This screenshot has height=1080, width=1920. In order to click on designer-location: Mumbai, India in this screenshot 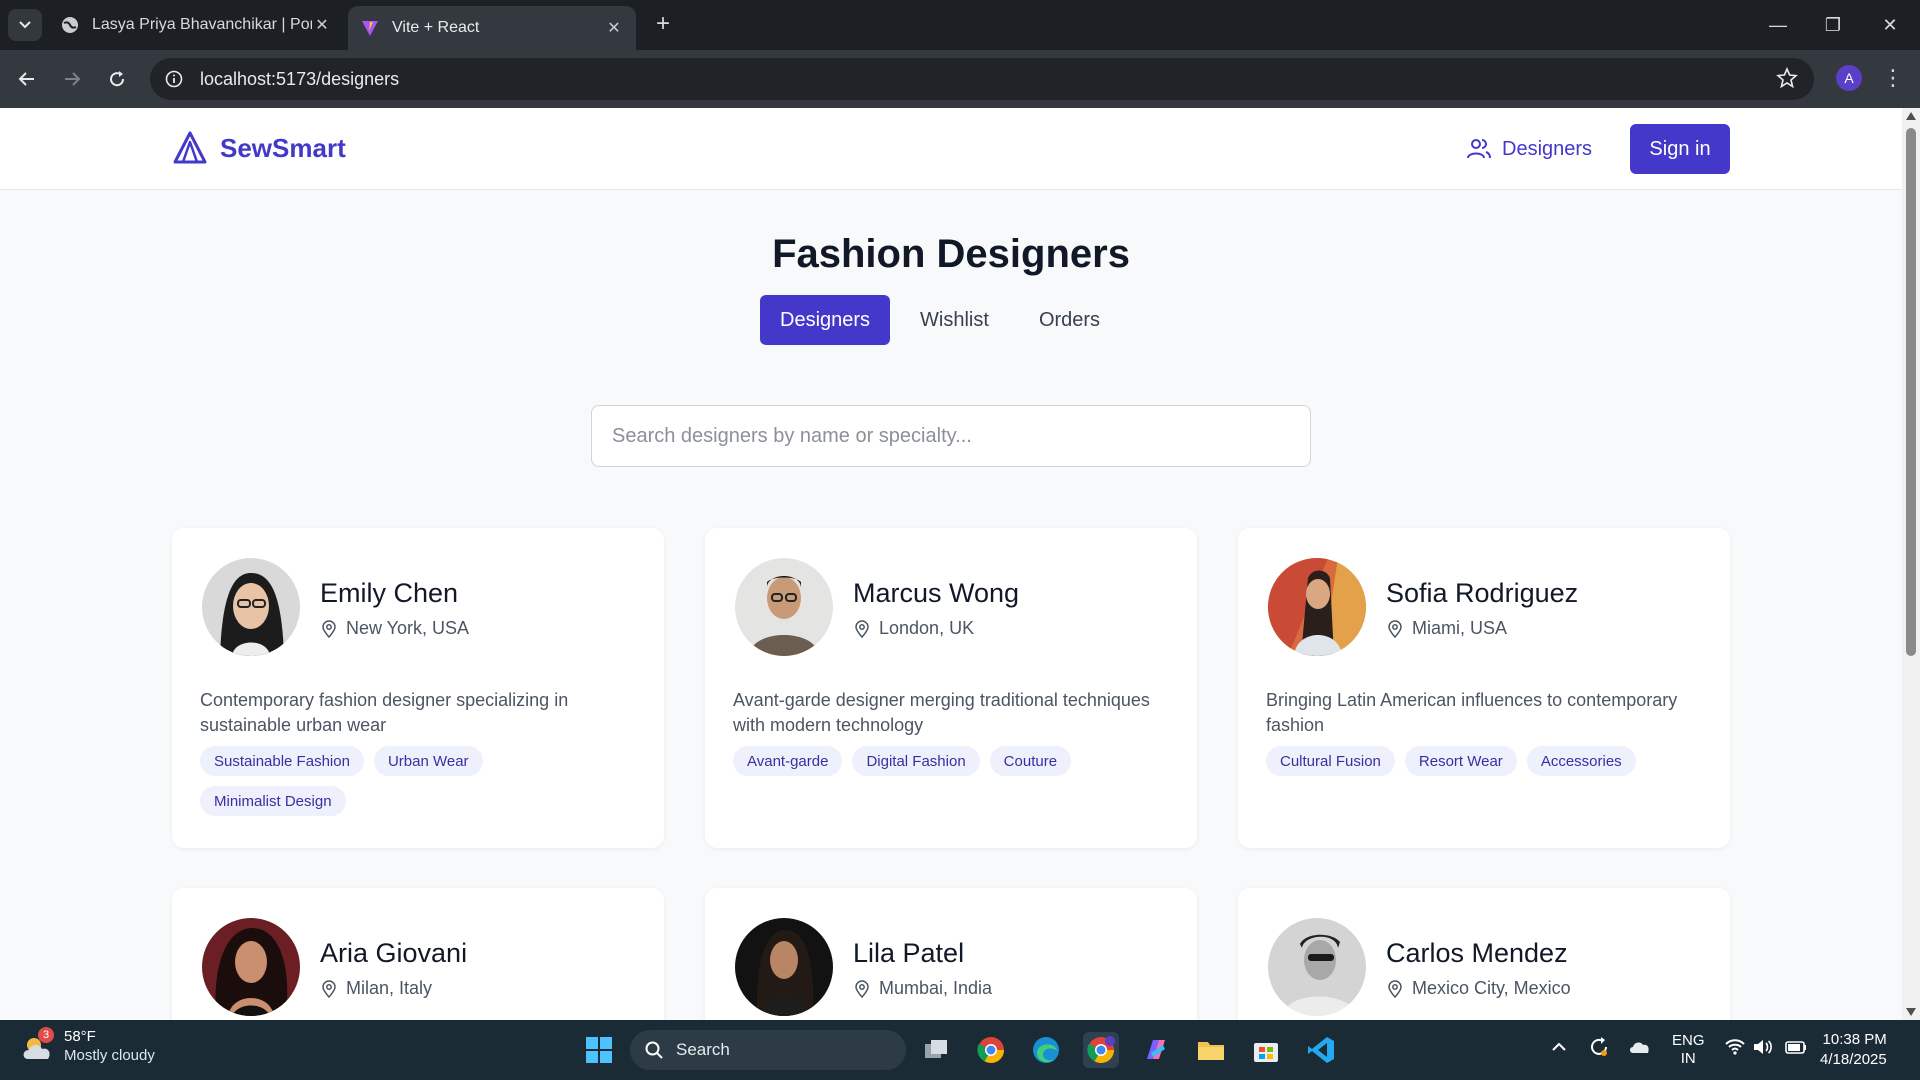, I will do `click(922, 988)`.